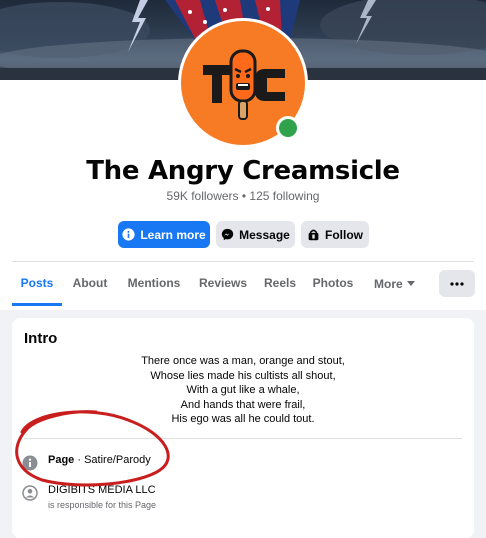 The height and width of the screenshot is (538, 486). Describe the element at coordinates (264, 234) in the screenshot. I see `message-label: Message` at that location.